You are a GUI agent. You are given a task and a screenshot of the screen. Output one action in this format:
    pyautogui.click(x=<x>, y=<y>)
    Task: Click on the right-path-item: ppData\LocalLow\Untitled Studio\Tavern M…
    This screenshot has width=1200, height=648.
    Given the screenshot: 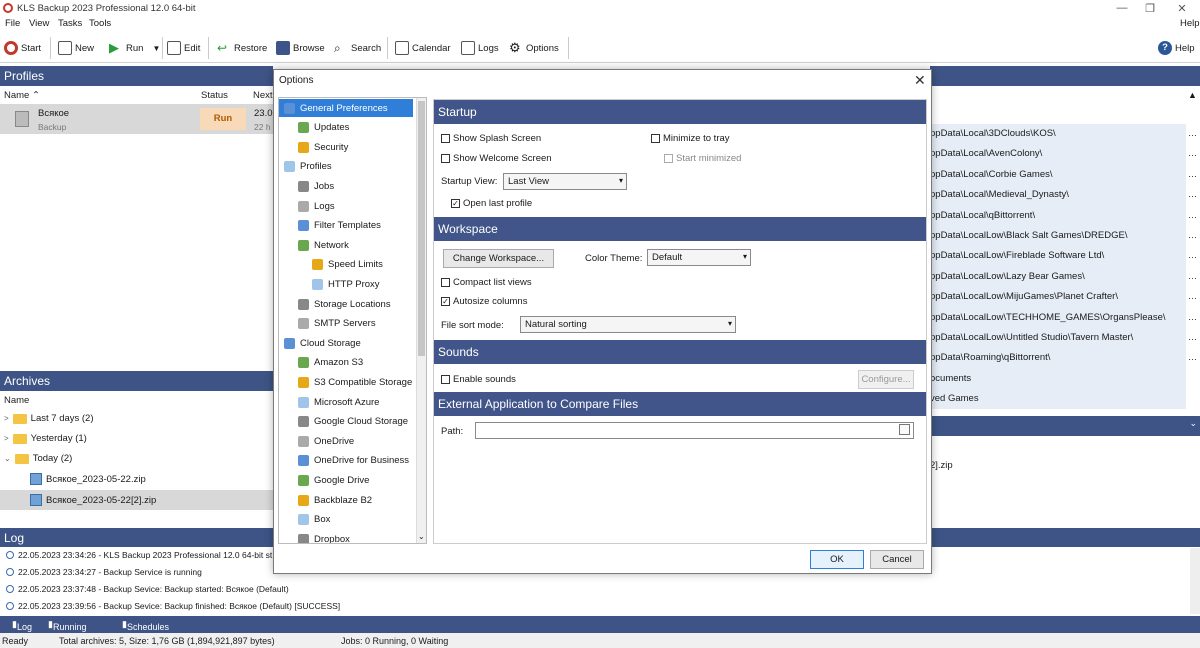 What is the action you would take?
    pyautogui.click(x=1031, y=337)
    